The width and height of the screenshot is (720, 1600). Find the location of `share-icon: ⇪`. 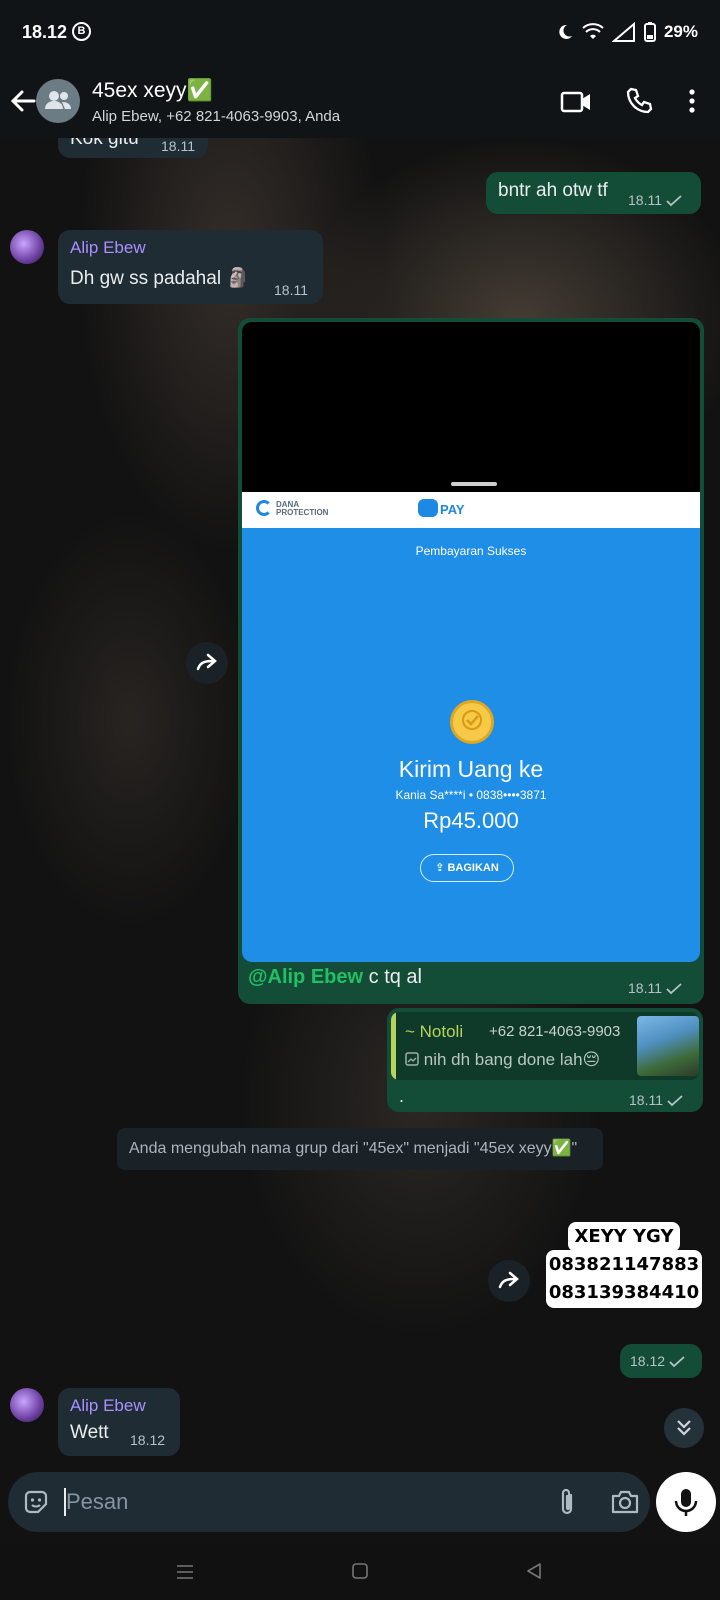

share-icon: ⇪ is located at coordinates (441, 868).